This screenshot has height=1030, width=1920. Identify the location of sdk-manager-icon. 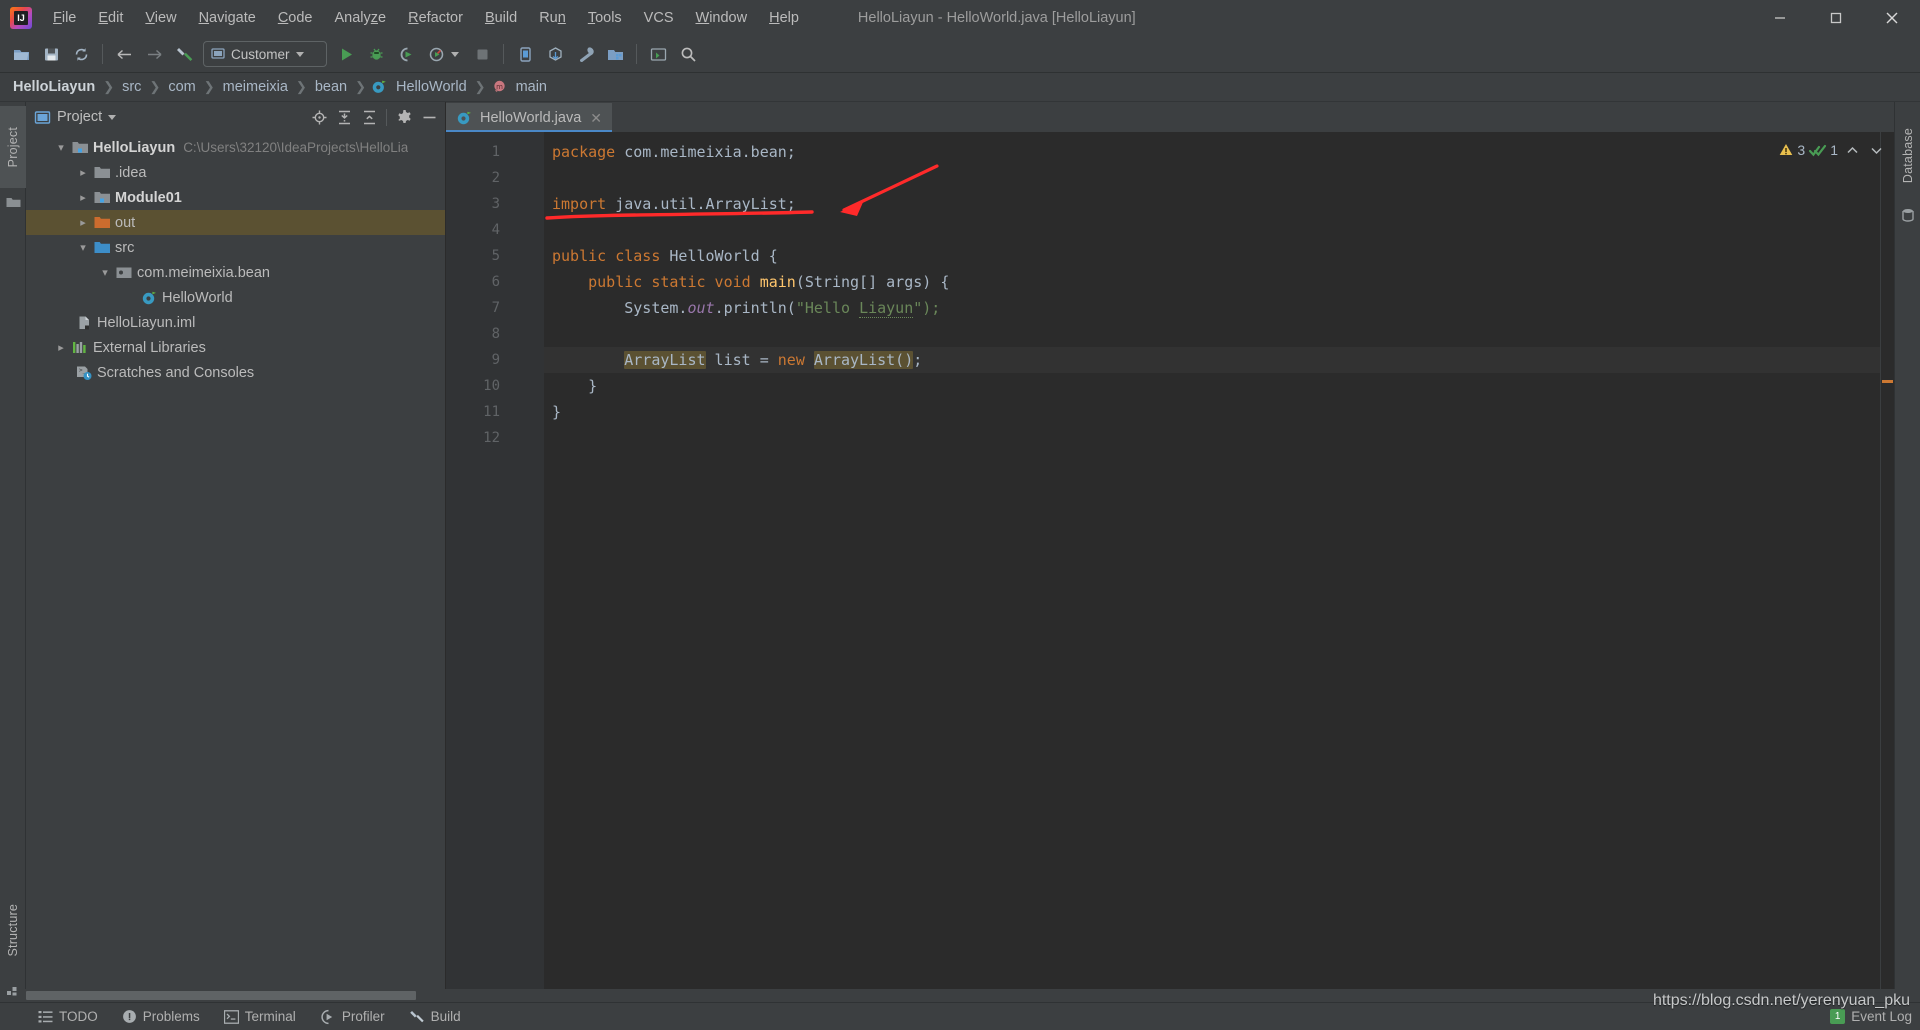
(555, 54).